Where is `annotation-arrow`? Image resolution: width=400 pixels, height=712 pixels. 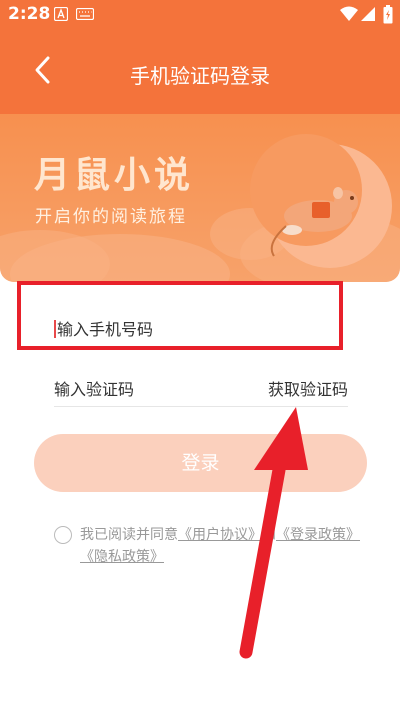 annotation-arrow is located at coordinates (273, 533).